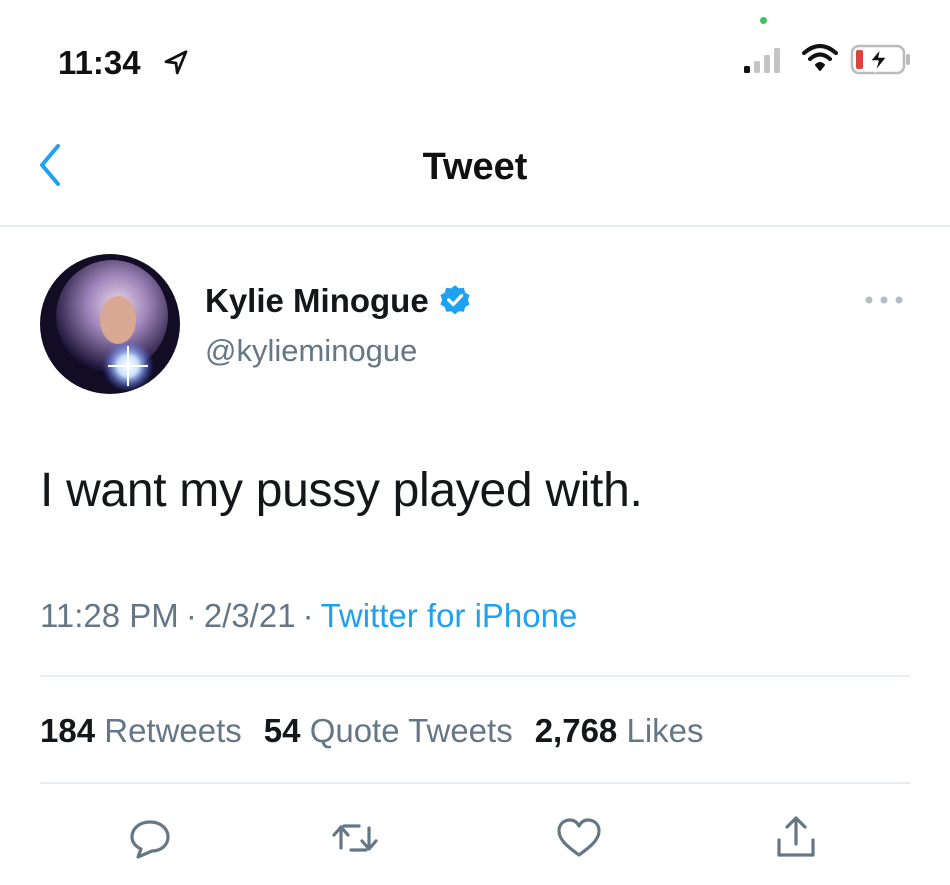  I want to click on author-handle: @kylieminogue, so click(311, 351).